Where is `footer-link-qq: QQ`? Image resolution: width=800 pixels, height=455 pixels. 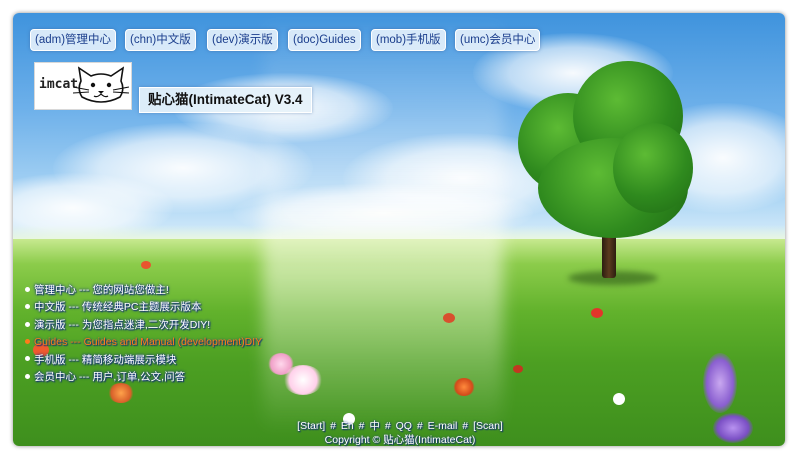 footer-link-qq: QQ is located at coordinates (404, 426).